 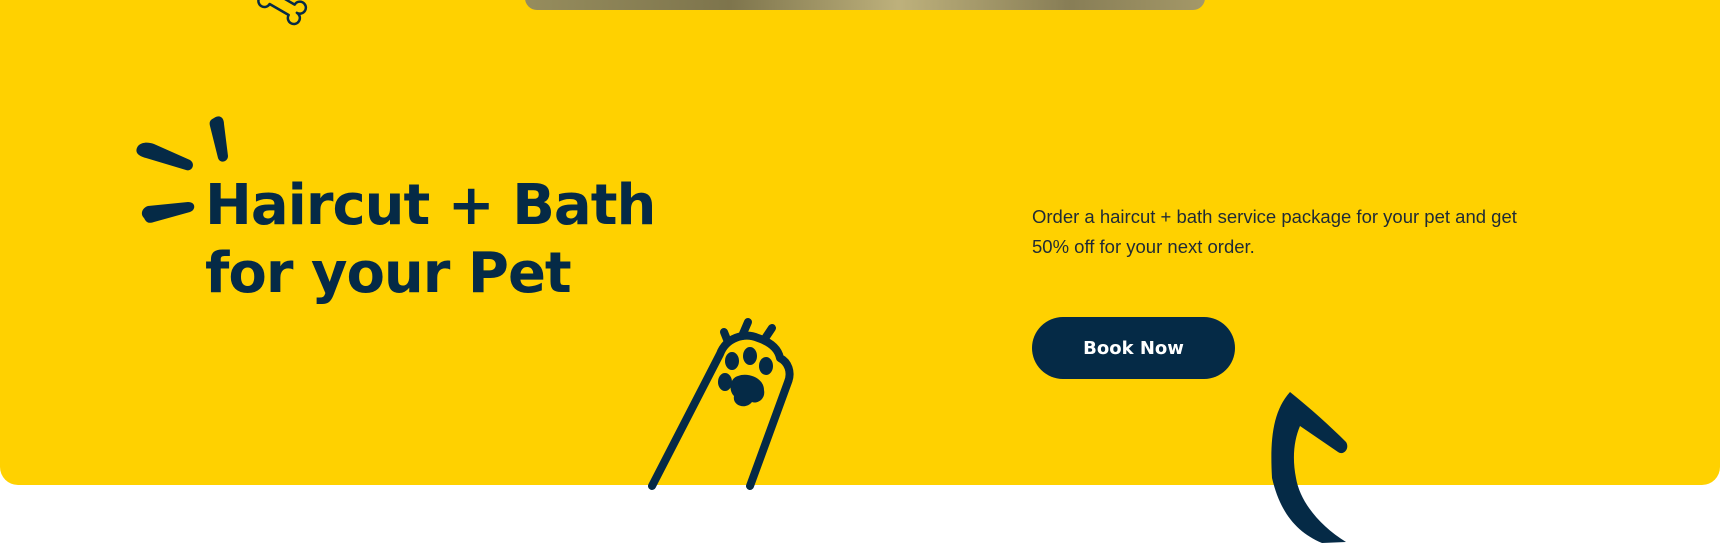 What do you see at coordinates (721, 404) in the screenshot?
I see `paw-arm-icon` at bounding box center [721, 404].